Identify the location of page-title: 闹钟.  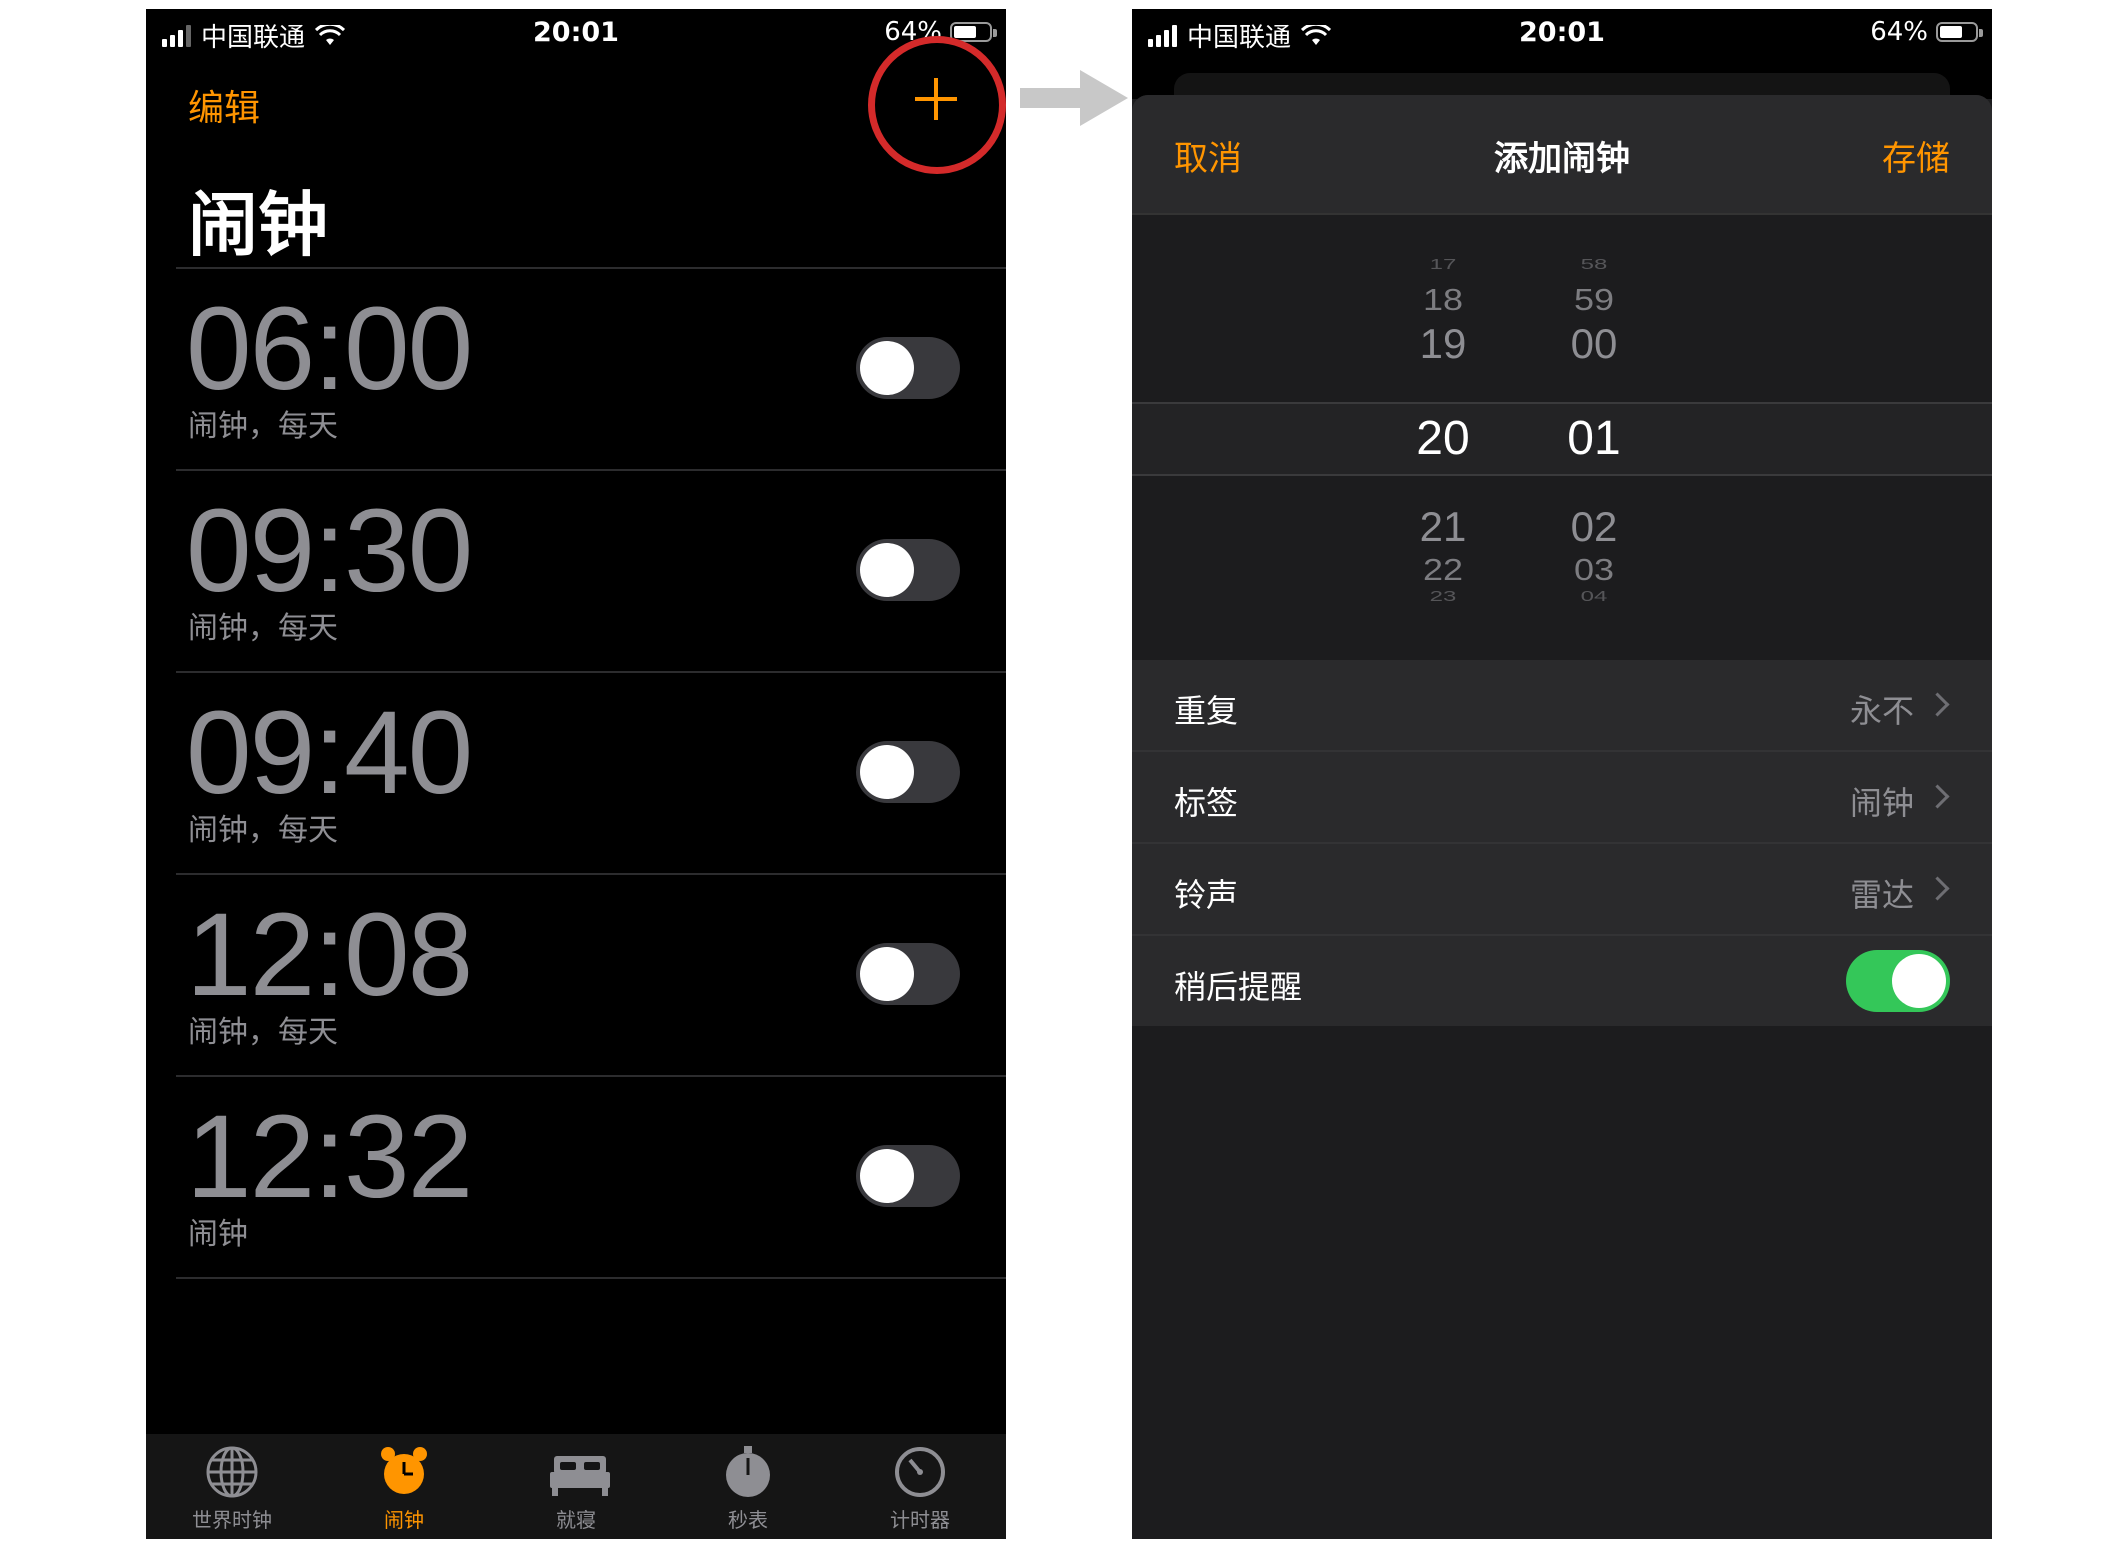
(258, 225).